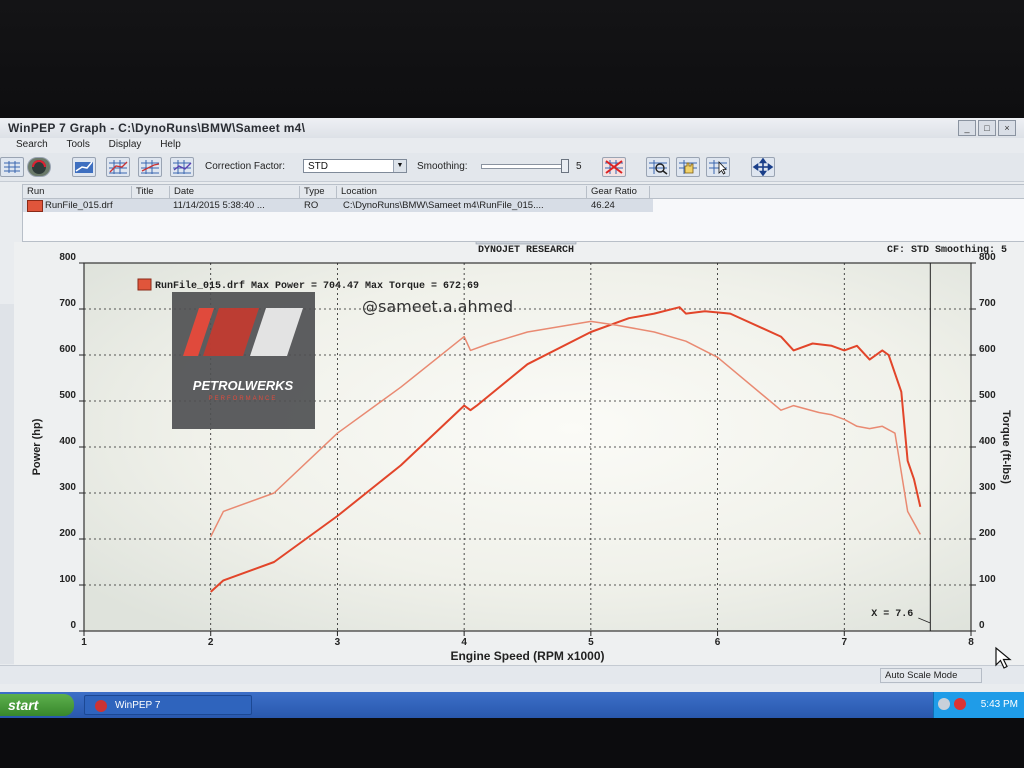  What do you see at coordinates (73, 625) in the screenshot?
I see `y-left-tick-label: 0` at bounding box center [73, 625].